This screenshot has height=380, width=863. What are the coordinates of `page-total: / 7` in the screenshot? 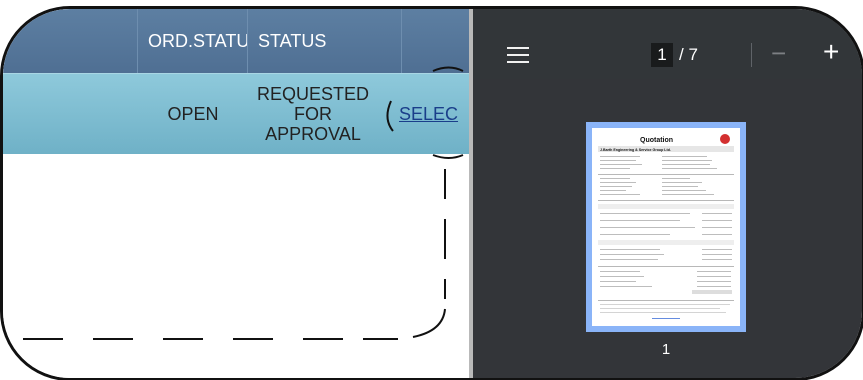 It's located at (688, 54).